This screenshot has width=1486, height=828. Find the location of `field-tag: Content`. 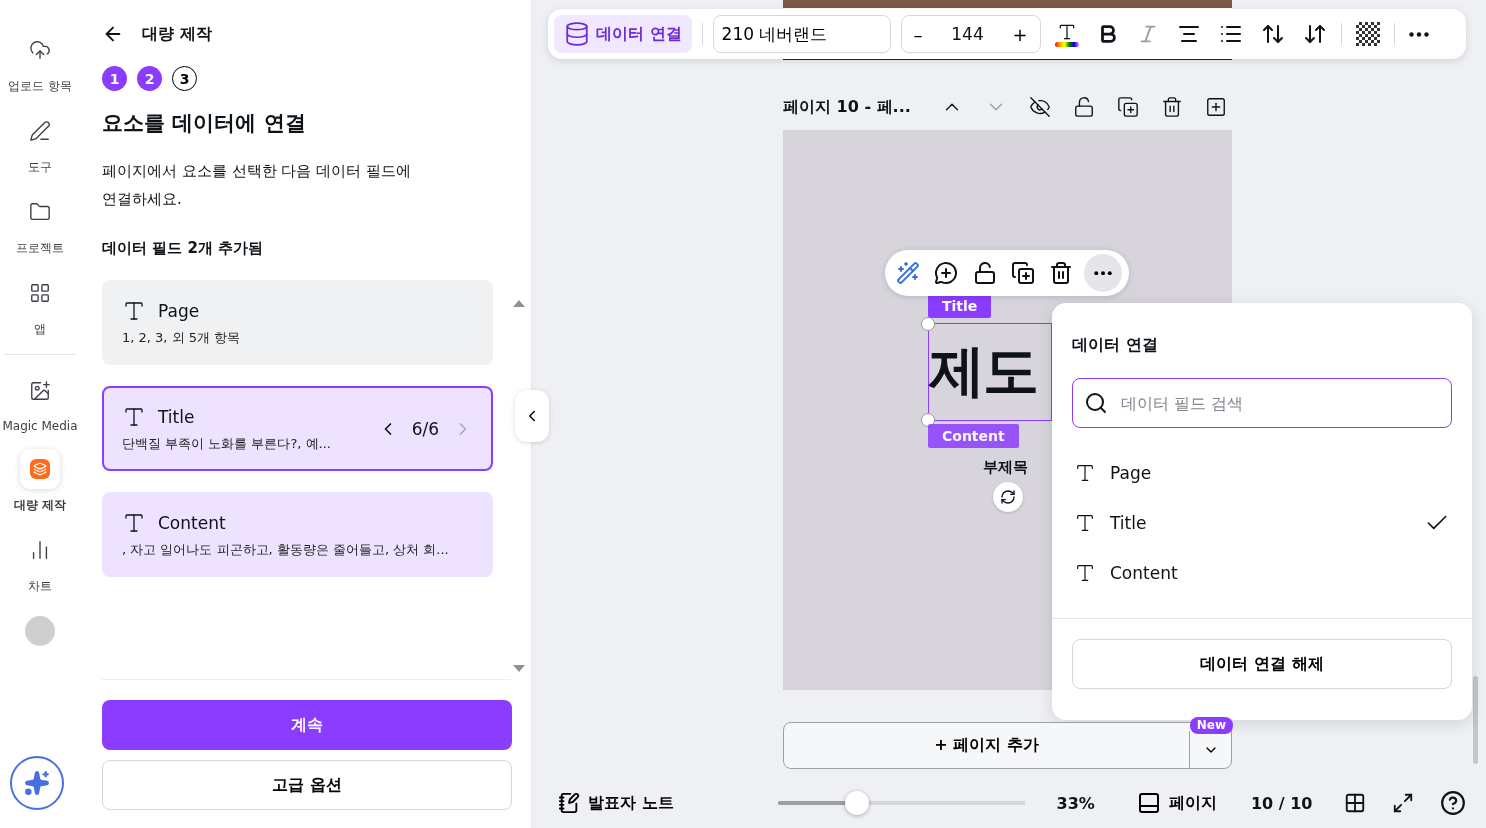

field-tag: Content is located at coordinates (973, 436).